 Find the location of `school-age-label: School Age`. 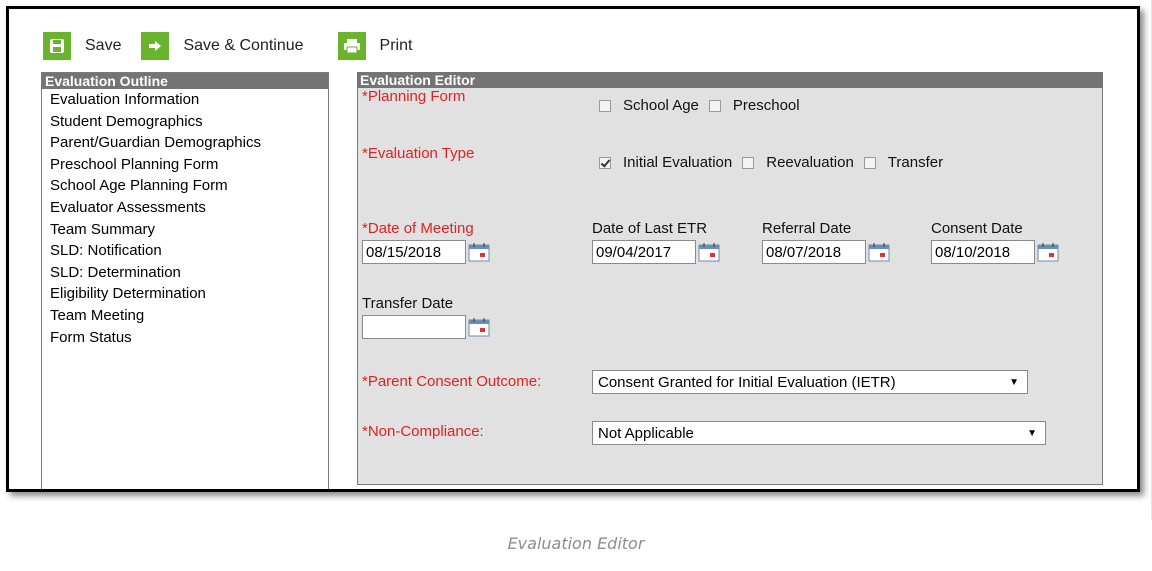

school-age-label: School Age is located at coordinates (661, 105).